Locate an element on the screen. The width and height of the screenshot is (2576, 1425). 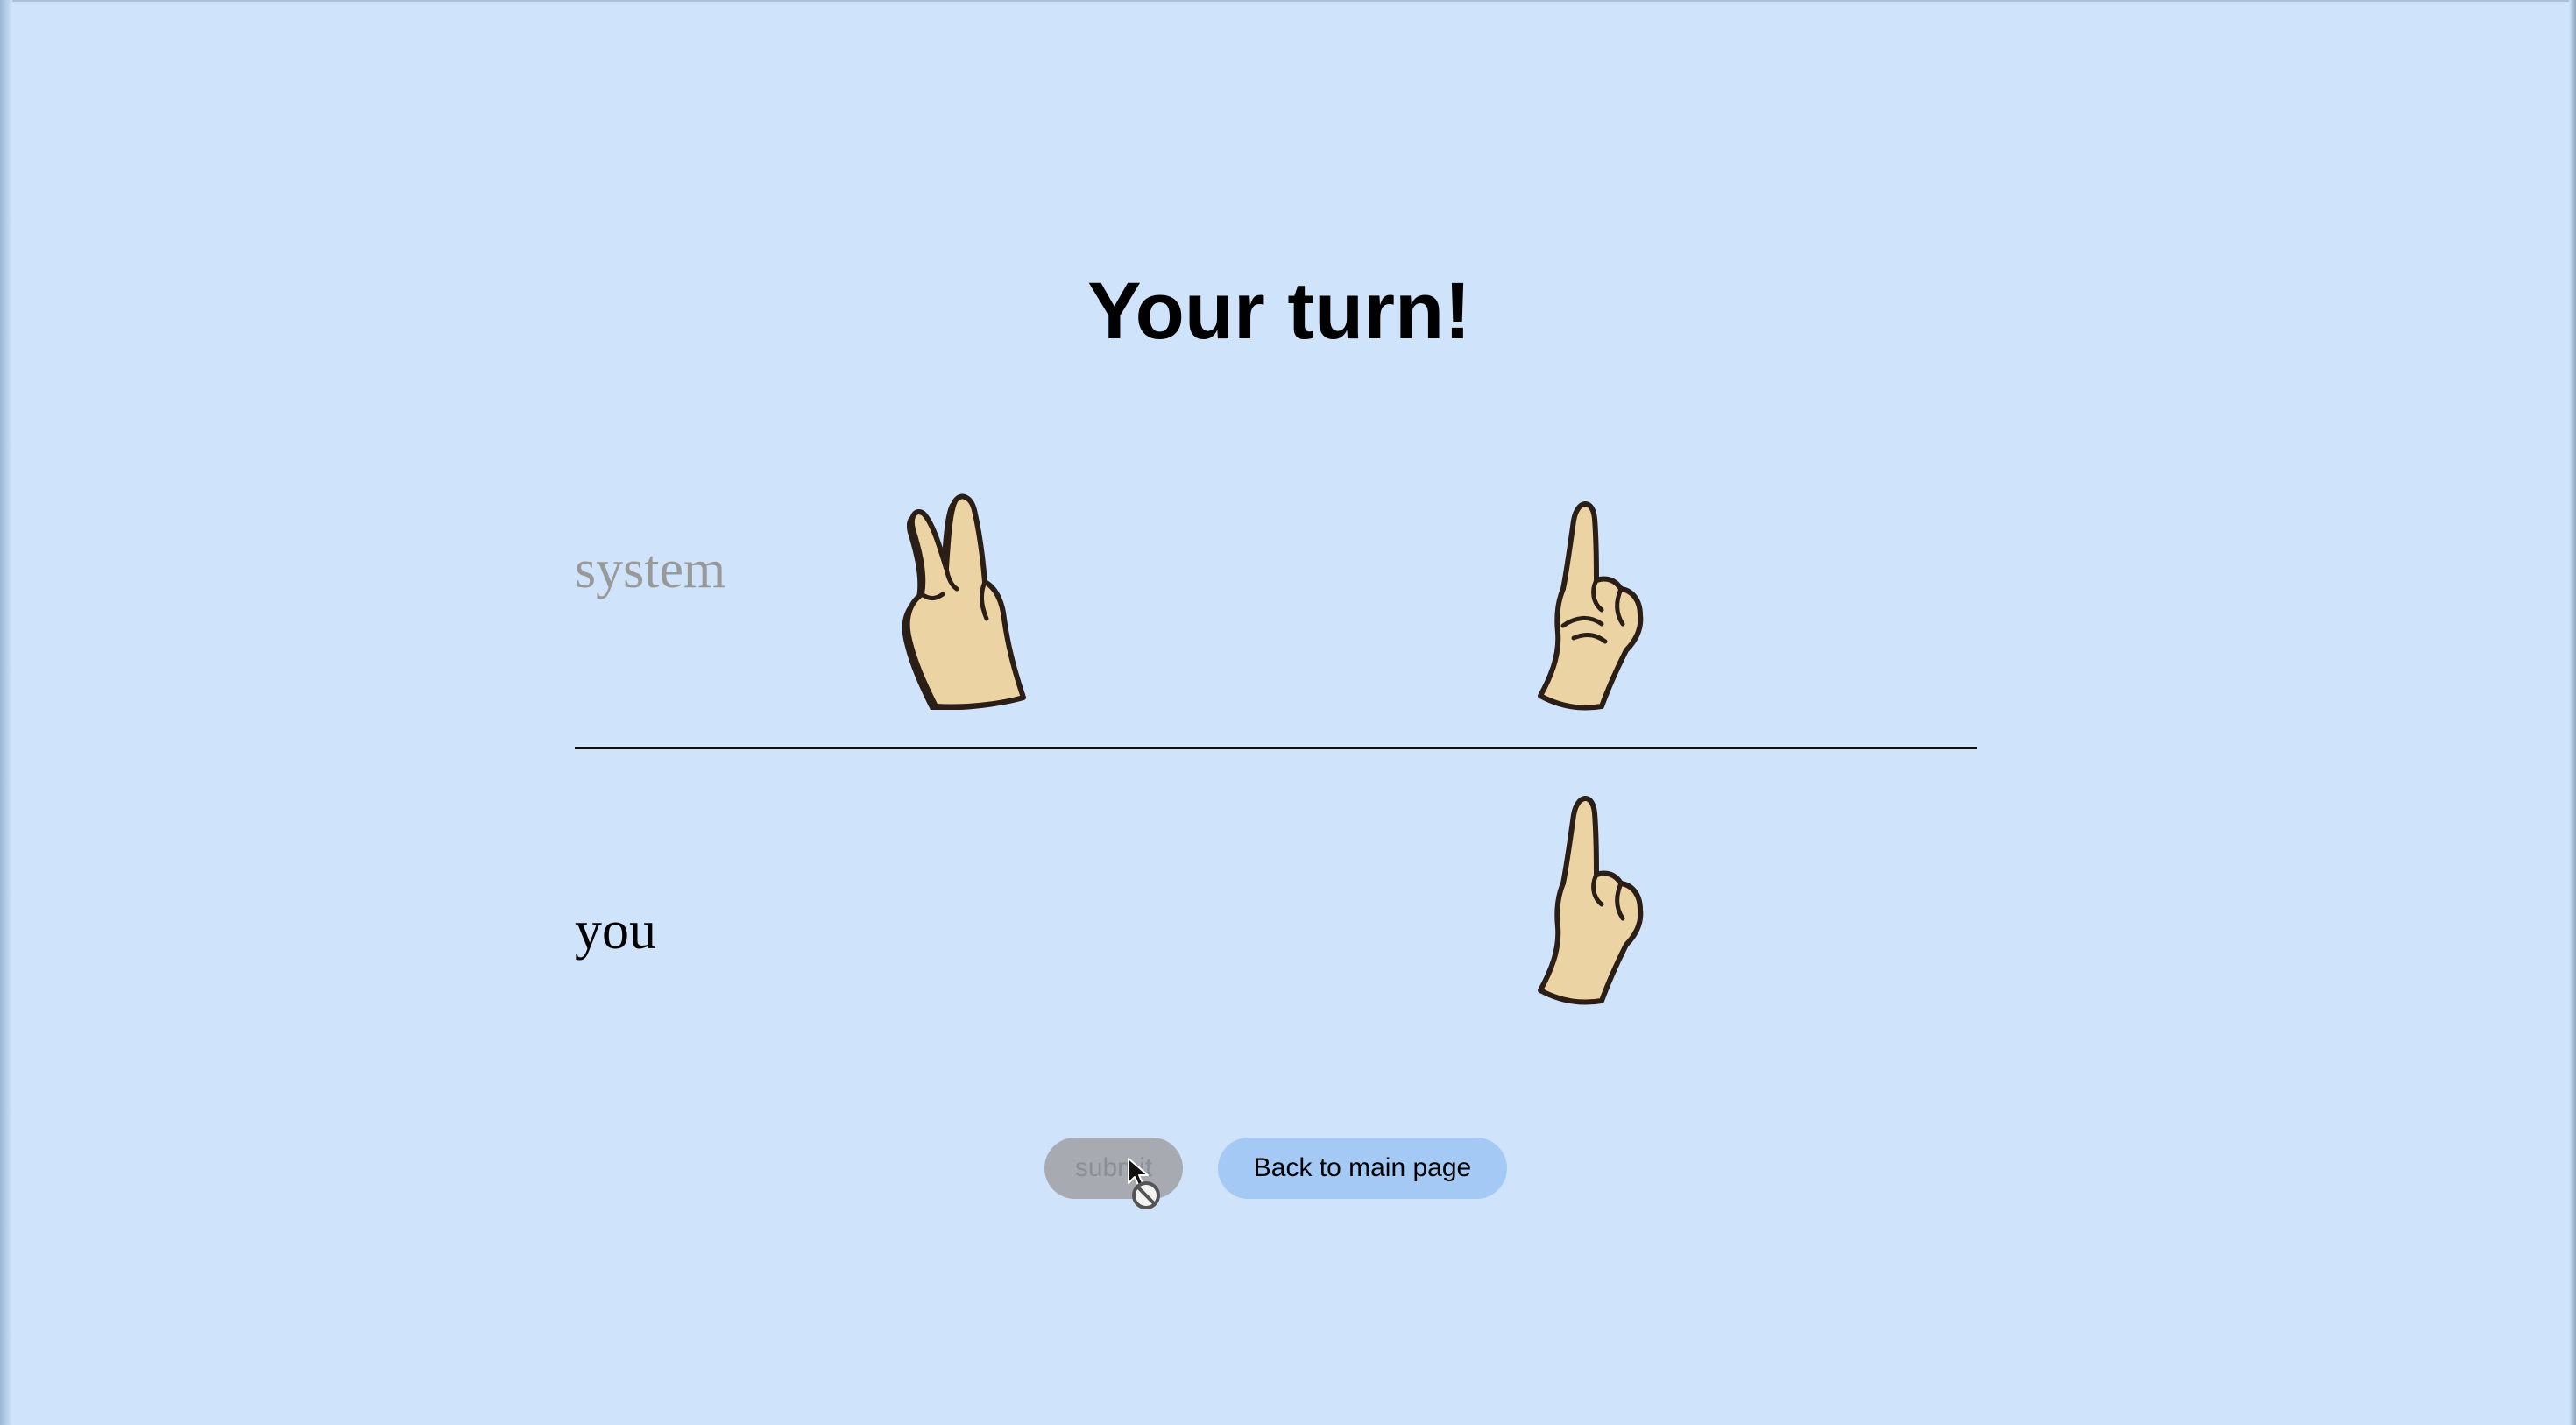
page-title: Your turn! is located at coordinates (1279, 311).